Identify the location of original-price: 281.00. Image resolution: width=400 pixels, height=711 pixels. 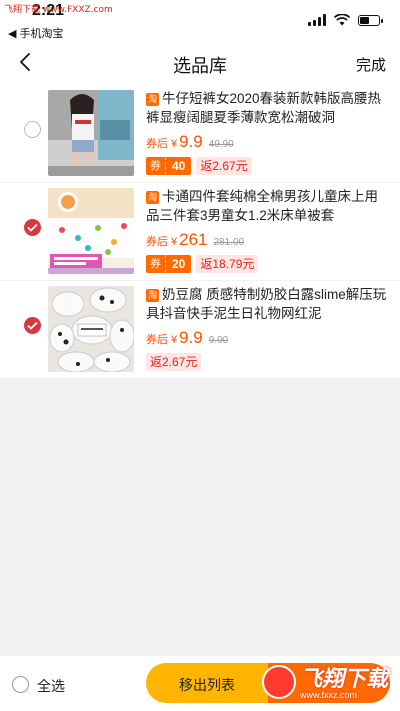
(229, 242).